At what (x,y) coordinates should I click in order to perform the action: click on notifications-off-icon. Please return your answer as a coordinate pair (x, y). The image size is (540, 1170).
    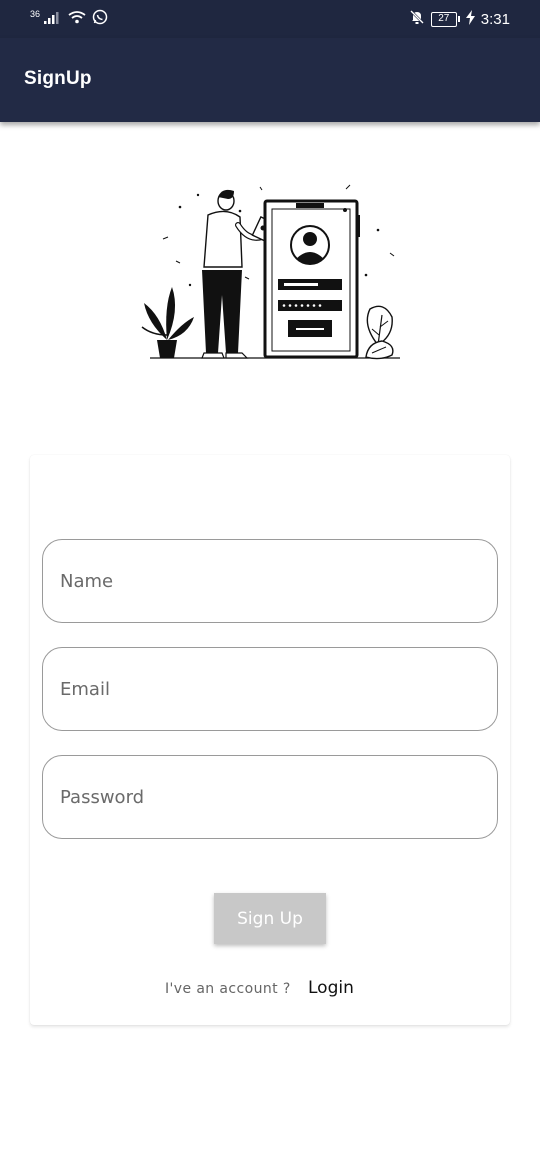
    Looking at the image, I should click on (417, 19).